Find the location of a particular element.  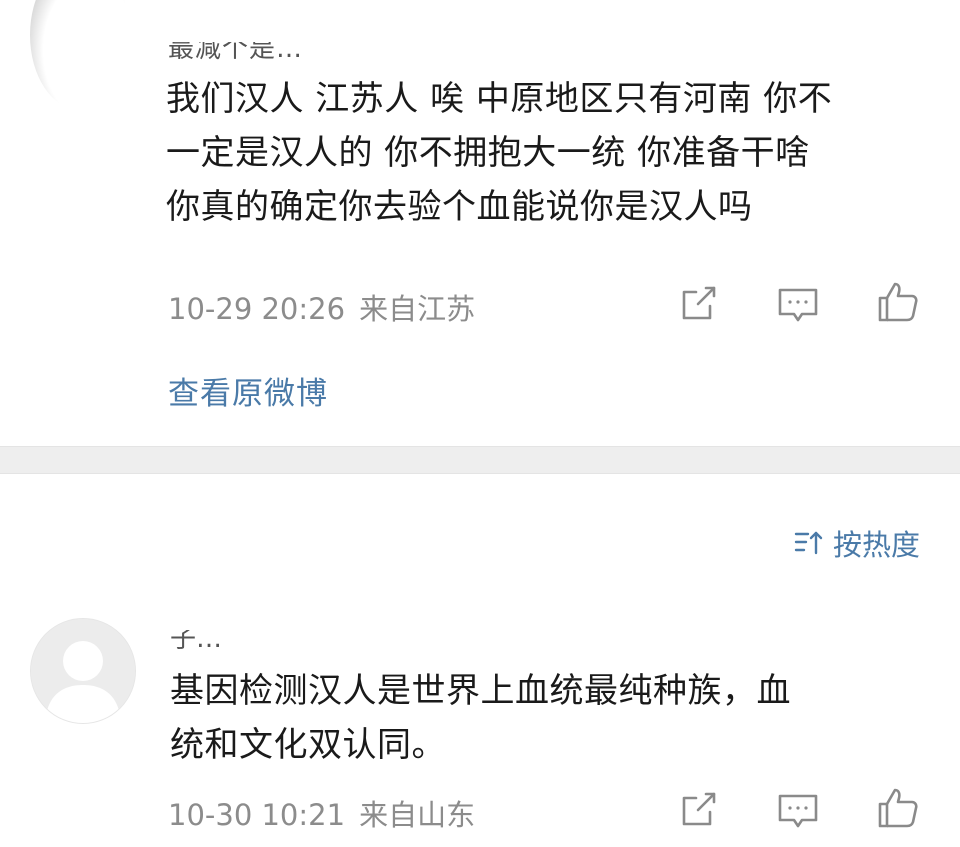

comment-line: 统和文化双认同。 is located at coordinates (308, 745).